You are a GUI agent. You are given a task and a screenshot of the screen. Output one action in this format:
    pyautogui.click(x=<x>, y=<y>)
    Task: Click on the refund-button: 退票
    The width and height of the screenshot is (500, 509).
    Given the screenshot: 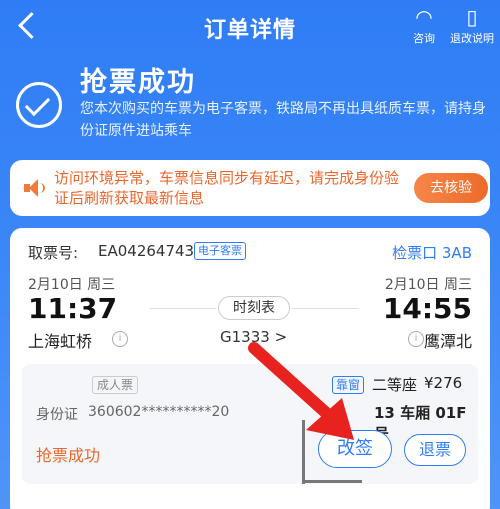 What is the action you would take?
    pyautogui.click(x=435, y=450)
    